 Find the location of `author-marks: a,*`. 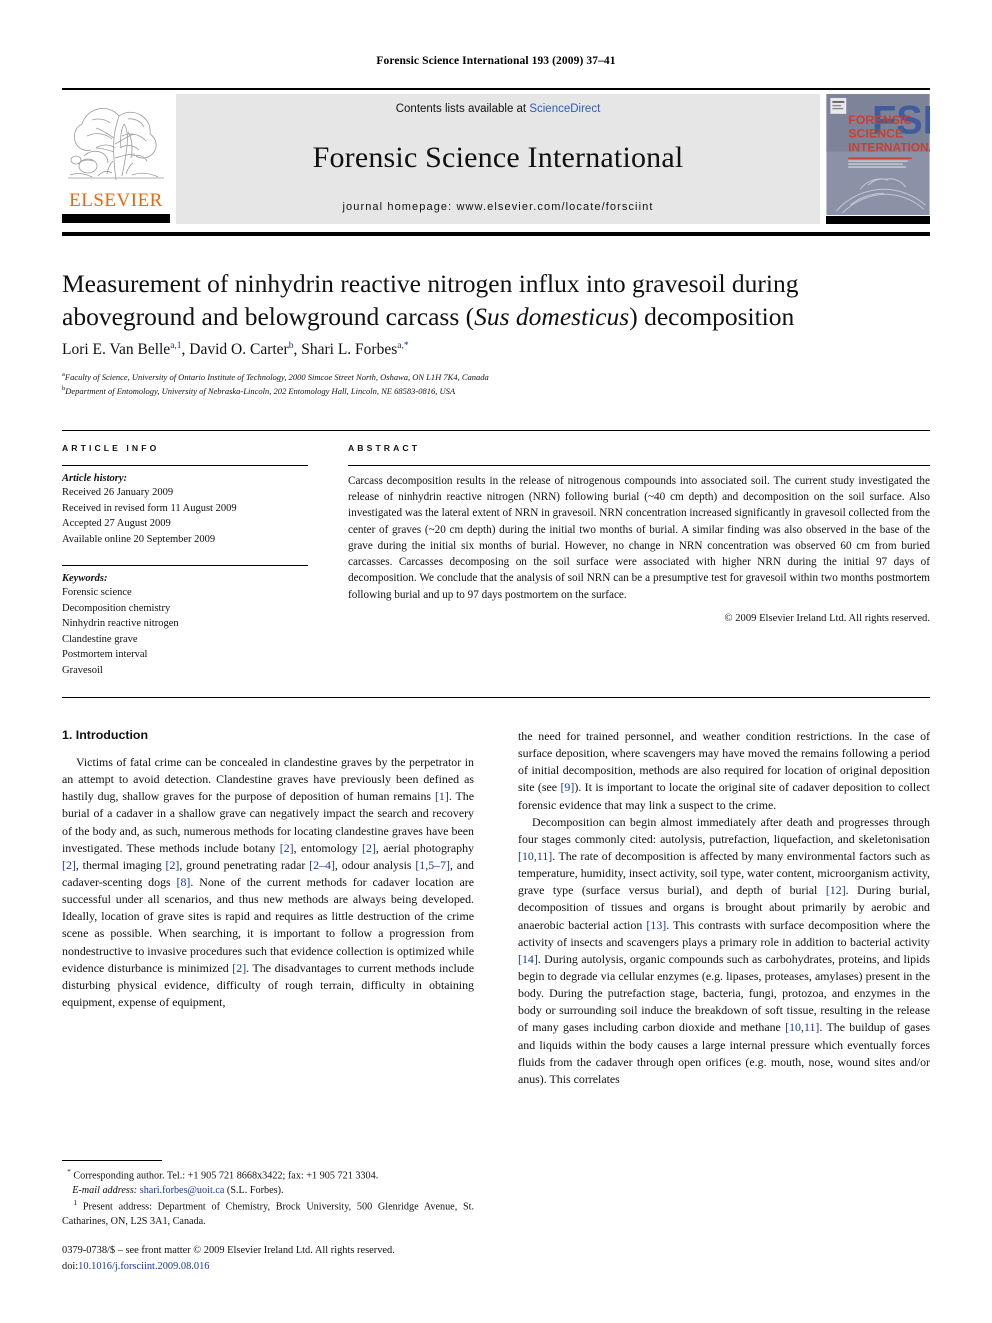

author-marks: a,* is located at coordinates (403, 346).